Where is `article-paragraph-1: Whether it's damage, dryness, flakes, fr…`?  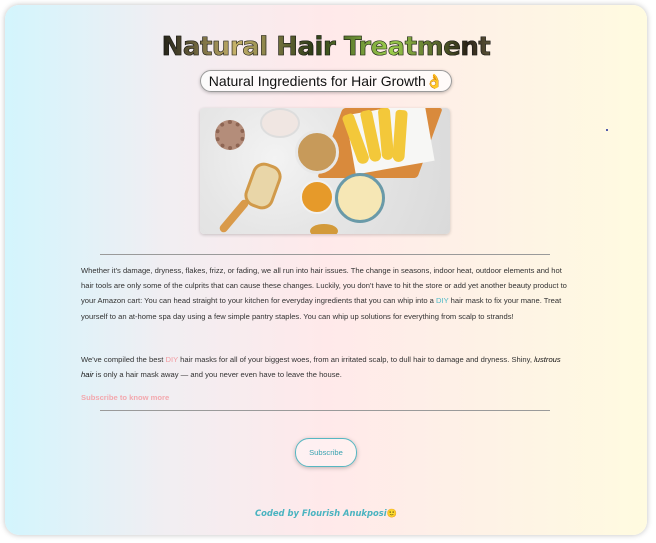
article-paragraph-1: Whether it's damage, dryness, flakes, fr… is located at coordinates (325, 293).